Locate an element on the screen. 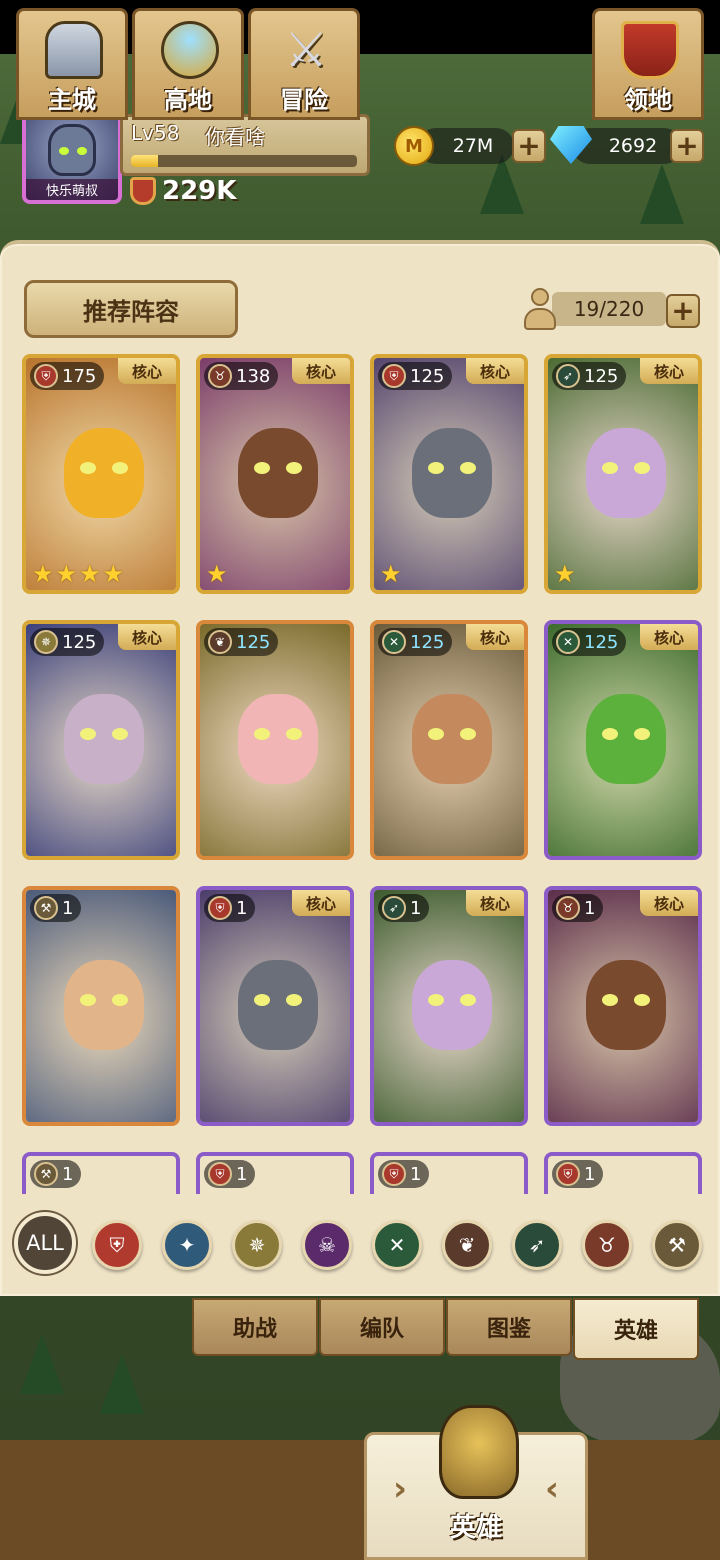 This screenshot has width=720, height=1560. hero-card: ➶ 1 核心 is located at coordinates (449, 1006).